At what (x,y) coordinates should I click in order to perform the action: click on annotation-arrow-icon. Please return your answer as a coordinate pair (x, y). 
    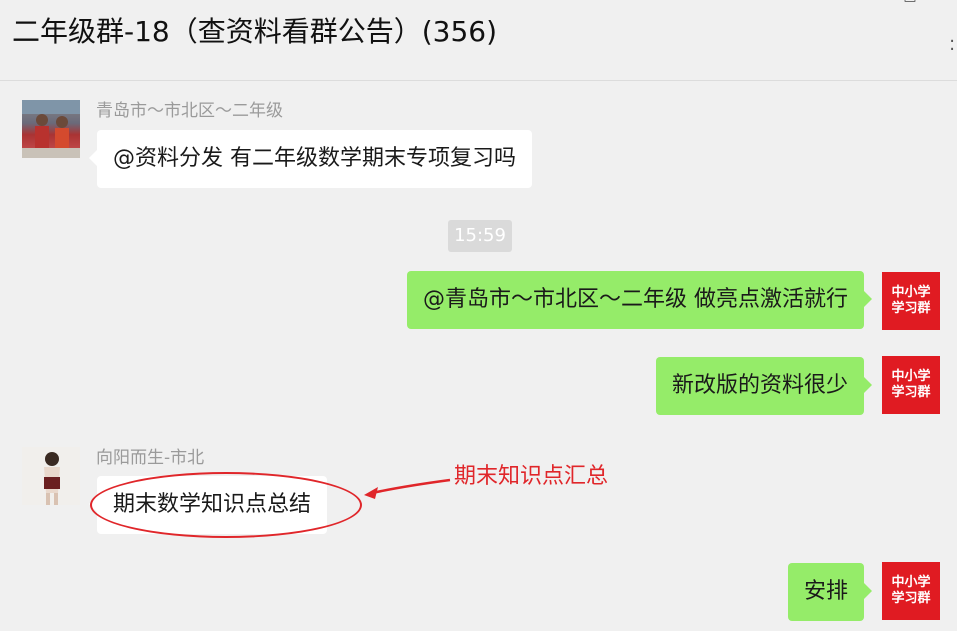
    Looking at the image, I should click on (407, 488).